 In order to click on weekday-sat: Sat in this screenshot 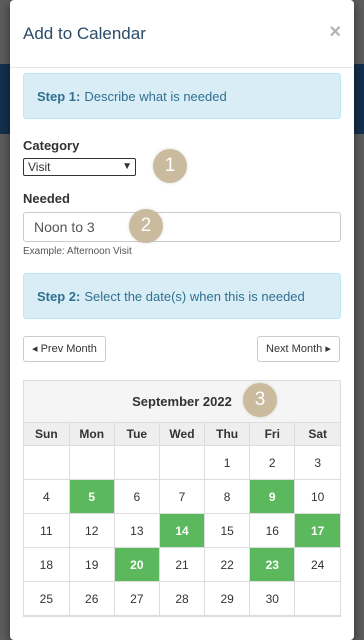, I will do `click(317, 434)`.